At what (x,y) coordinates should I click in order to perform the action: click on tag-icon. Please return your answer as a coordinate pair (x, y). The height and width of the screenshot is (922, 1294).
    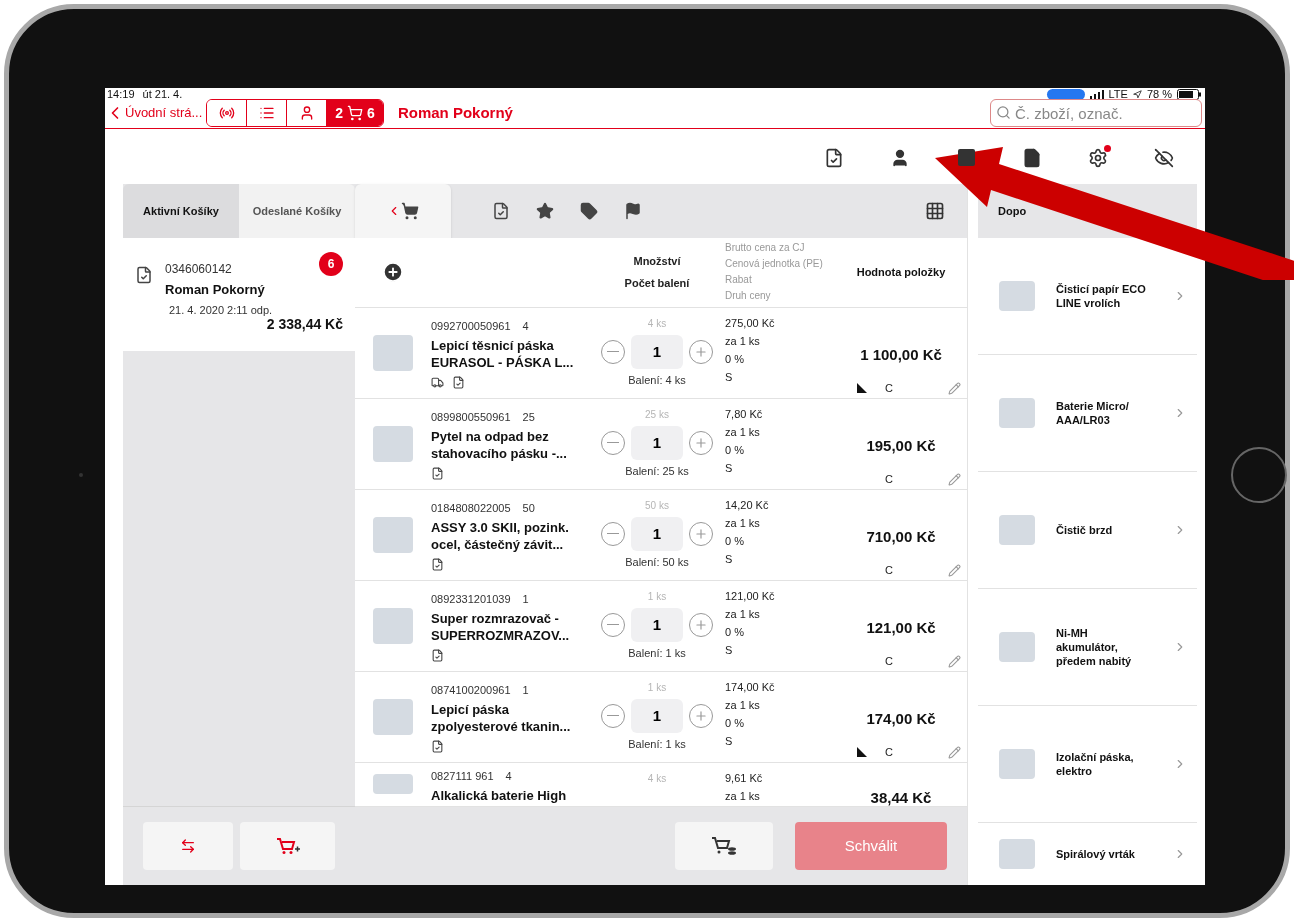
    Looking at the image, I should click on (589, 211).